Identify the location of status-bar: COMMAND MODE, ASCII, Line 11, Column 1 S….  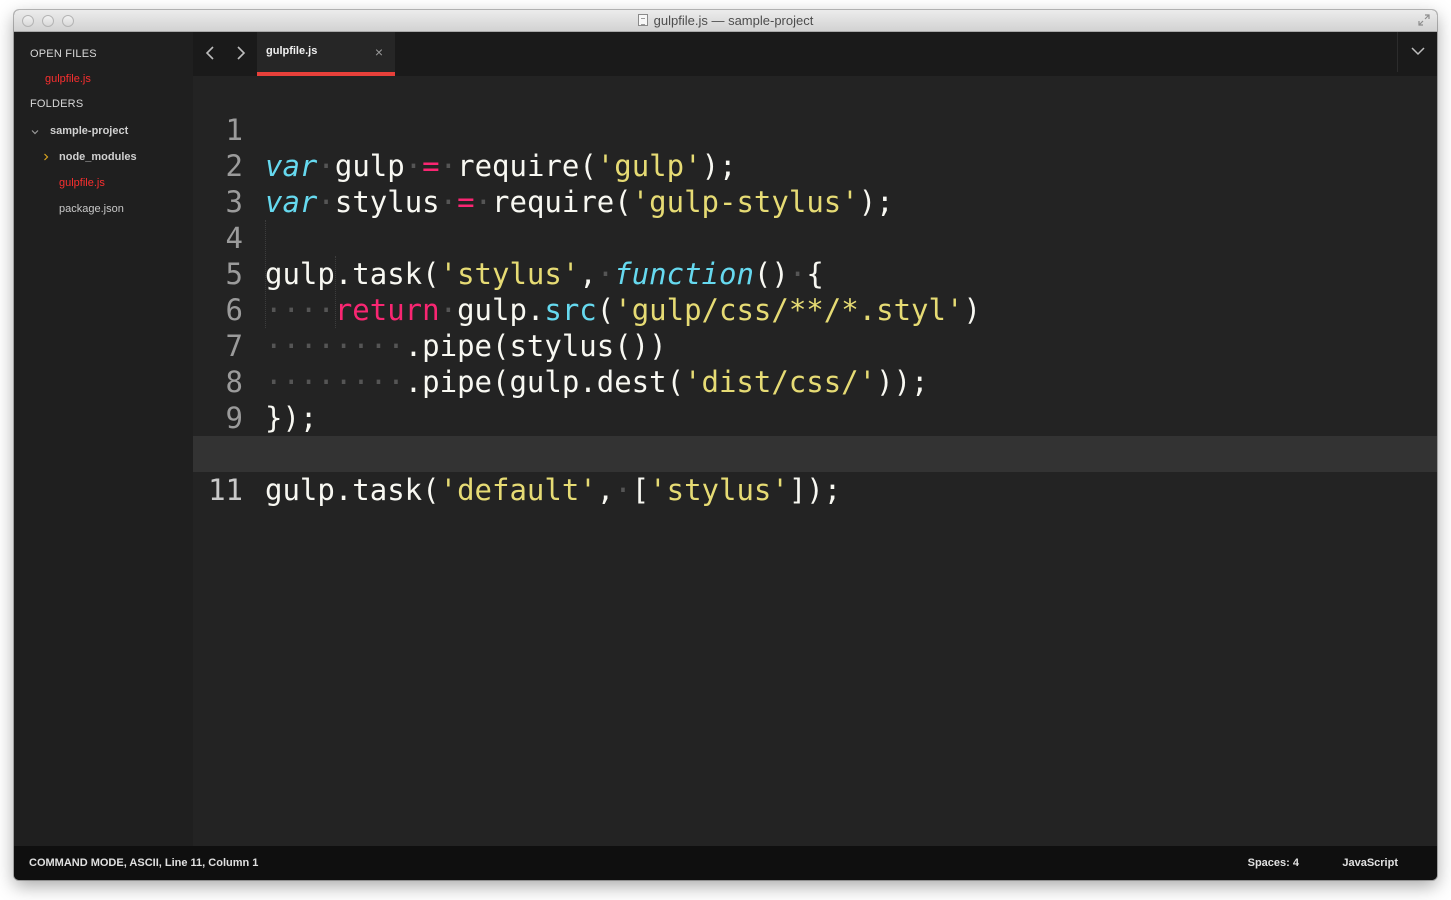
(725, 863).